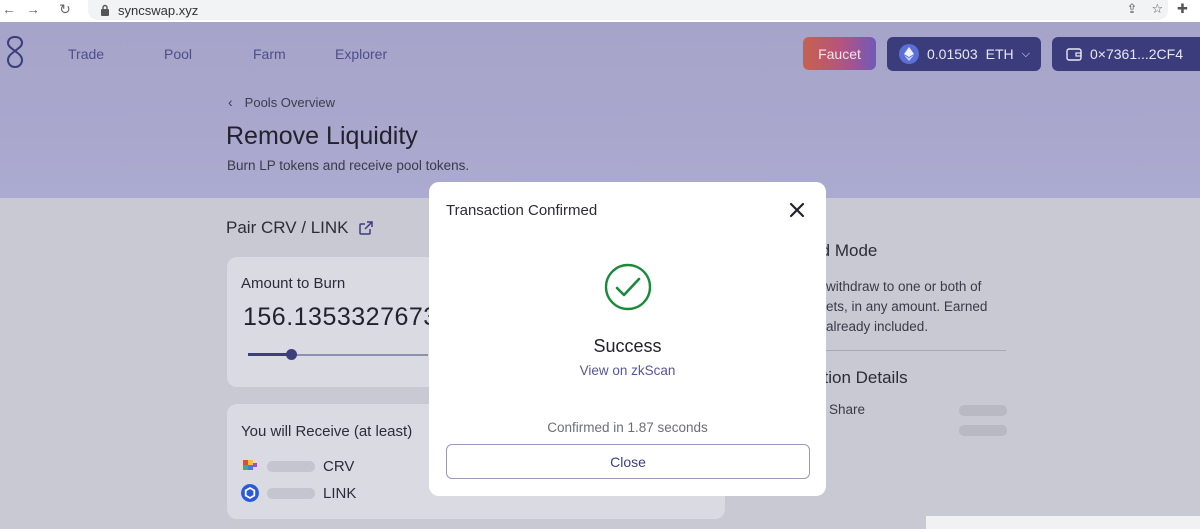 The width and height of the screenshot is (1200, 529). What do you see at coordinates (291, 354) in the screenshot?
I see `slider-thumb` at bounding box center [291, 354].